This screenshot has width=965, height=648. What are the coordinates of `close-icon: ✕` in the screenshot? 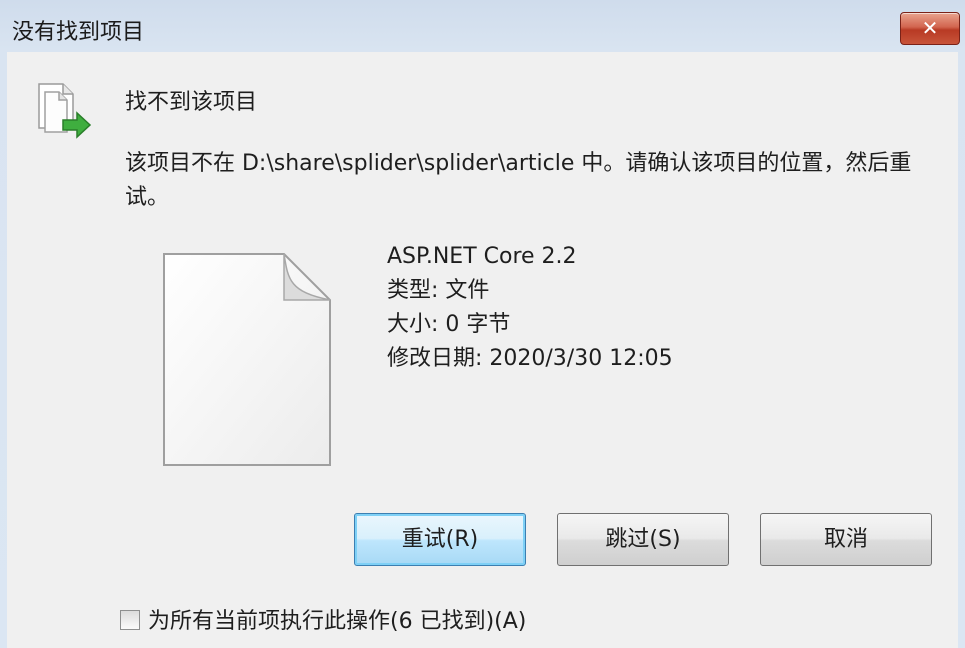 It's located at (930, 28).